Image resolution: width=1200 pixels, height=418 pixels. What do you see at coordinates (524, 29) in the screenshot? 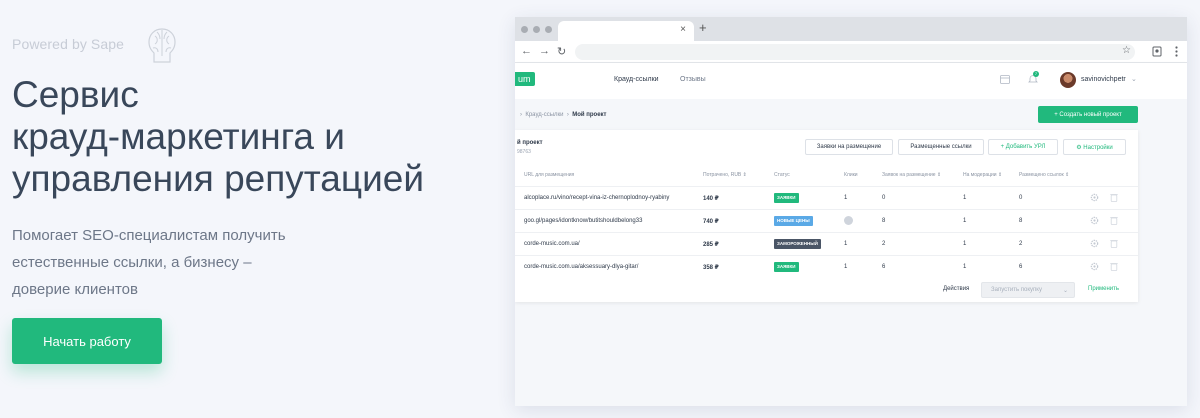
I see `window-close-dot` at bounding box center [524, 29].